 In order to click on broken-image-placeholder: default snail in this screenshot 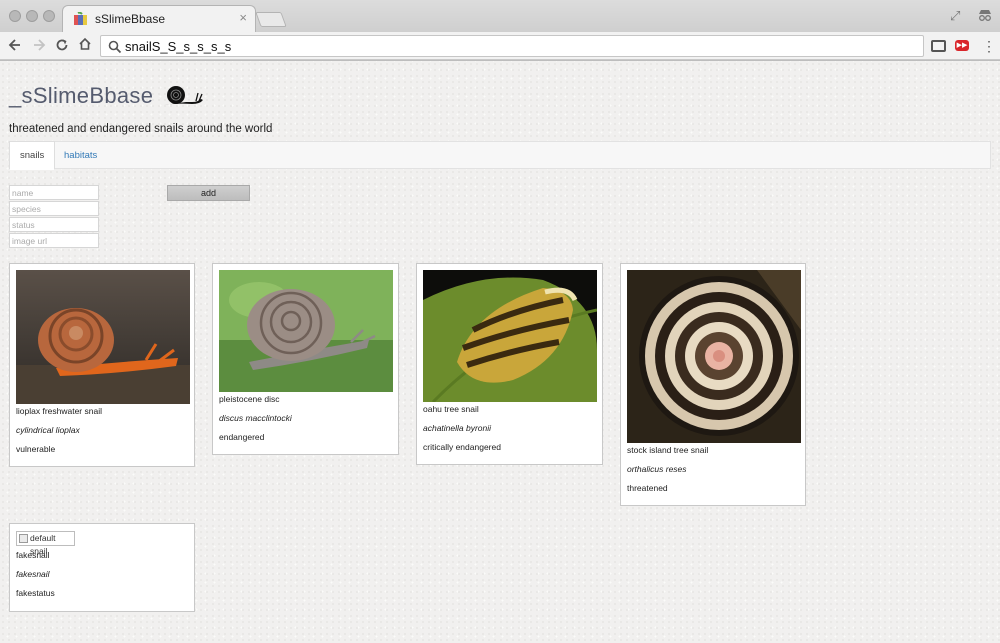, I will do `click(45, 543)`.